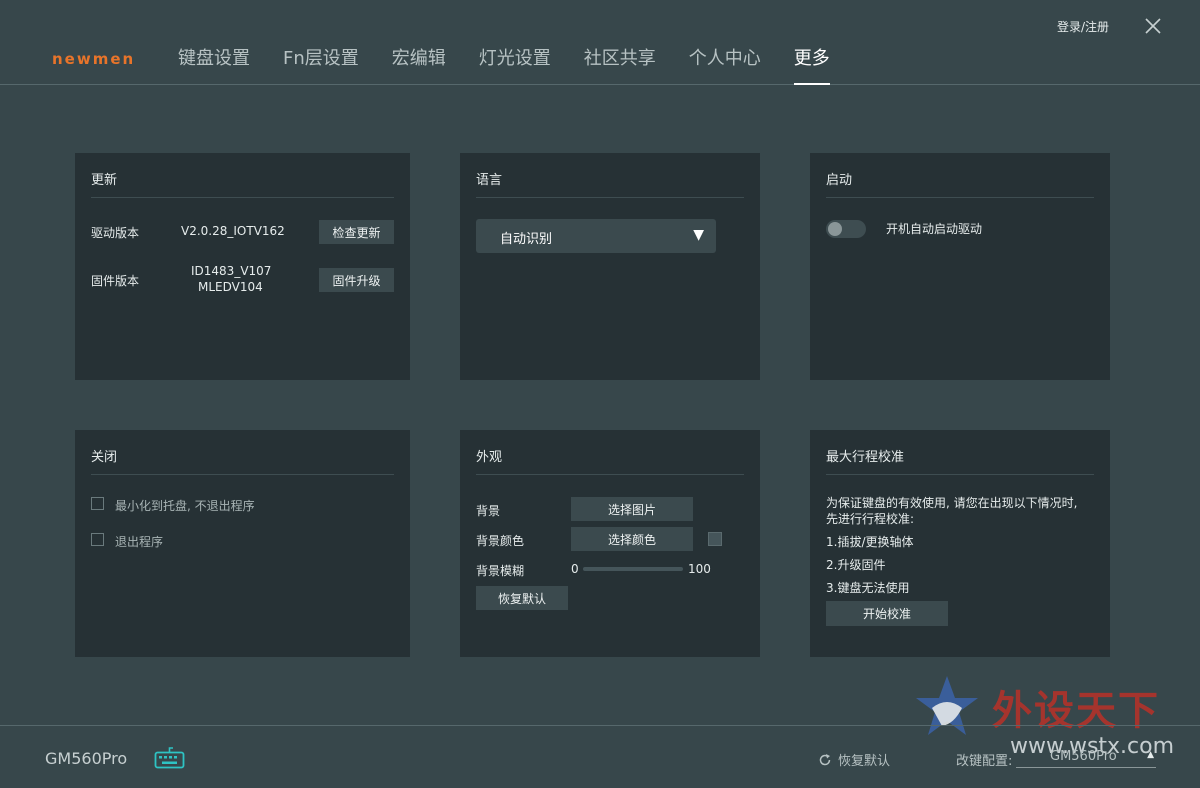 The image size is (1200, 788). What do you see at coordinates (934, 229) in the screenshot?
I see `autostart-label: 开机自动启动驱动` at bounding box center [934, 229].